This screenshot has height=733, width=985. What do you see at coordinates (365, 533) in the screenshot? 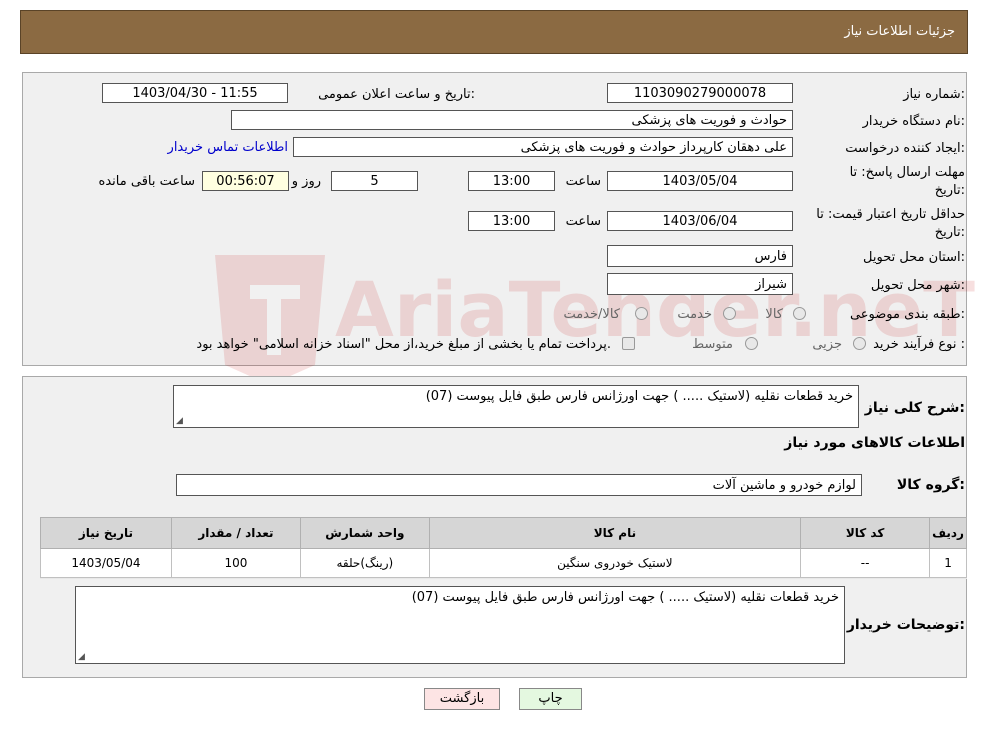
I see `col-unit-header: واحد شمارش` at bounding box center [365, 533].